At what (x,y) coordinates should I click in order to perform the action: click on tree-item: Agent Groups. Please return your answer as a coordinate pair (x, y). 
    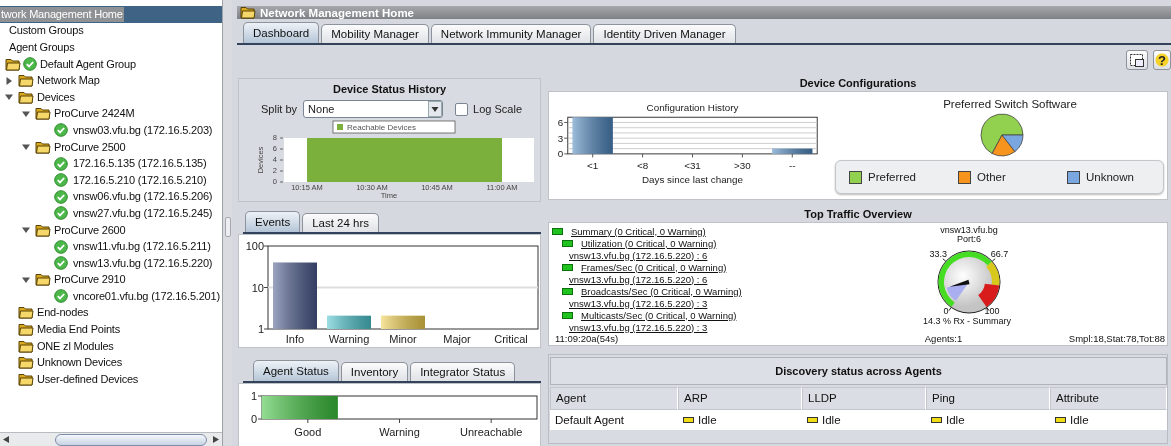
    Looking at the image, I should click on (42, 47).